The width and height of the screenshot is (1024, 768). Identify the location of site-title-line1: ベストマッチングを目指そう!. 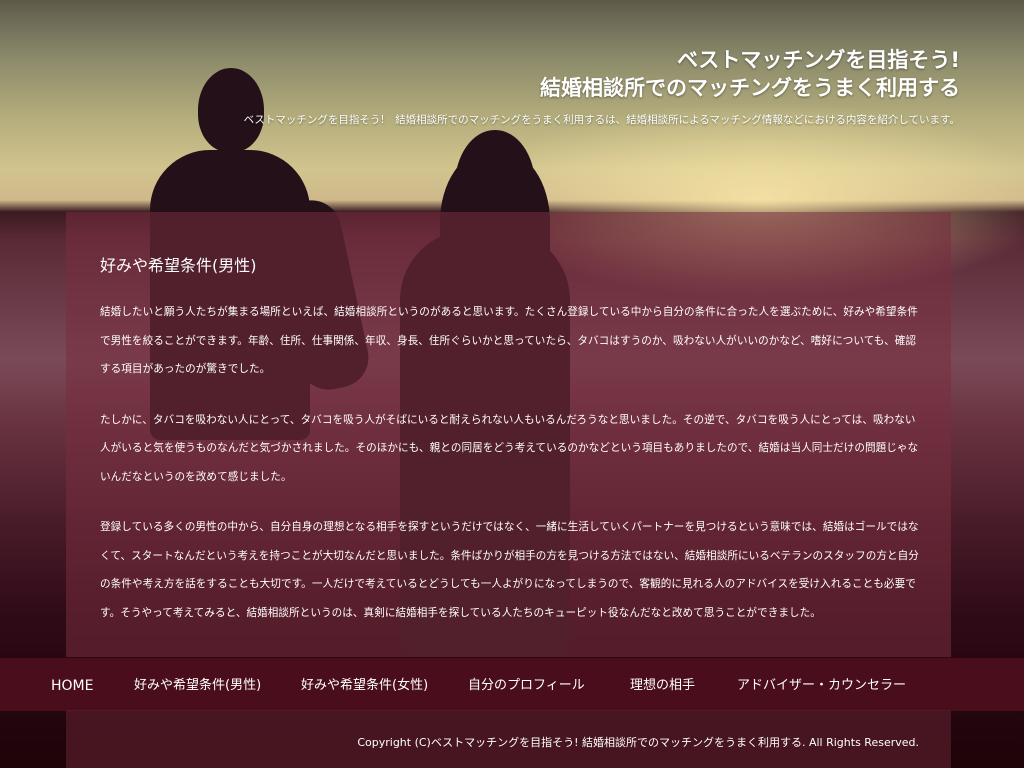
(818, 60).